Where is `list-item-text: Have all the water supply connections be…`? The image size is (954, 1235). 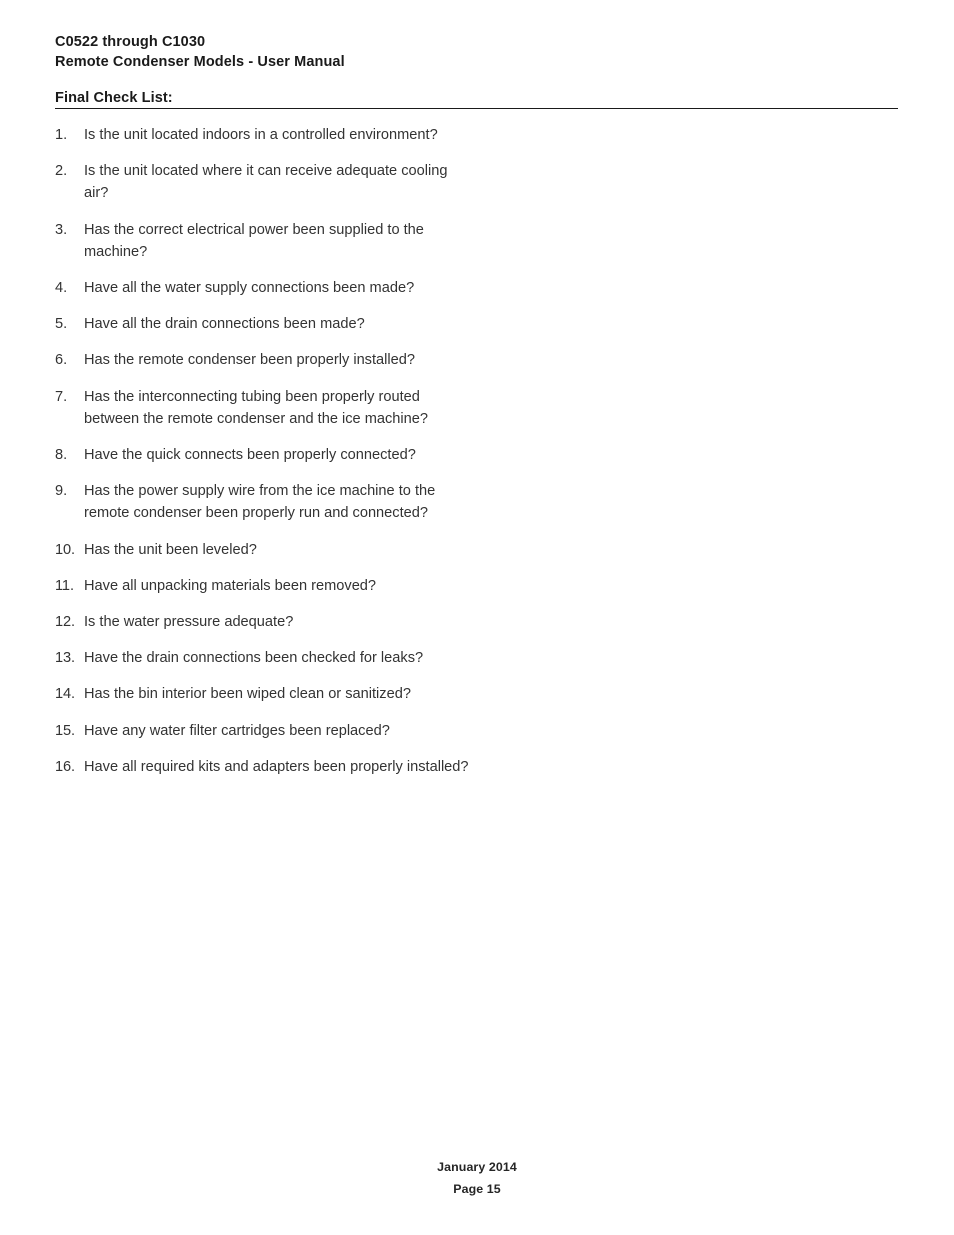
list-item-text: Have all the water supply connections be… is located at coordinates (249, 288).